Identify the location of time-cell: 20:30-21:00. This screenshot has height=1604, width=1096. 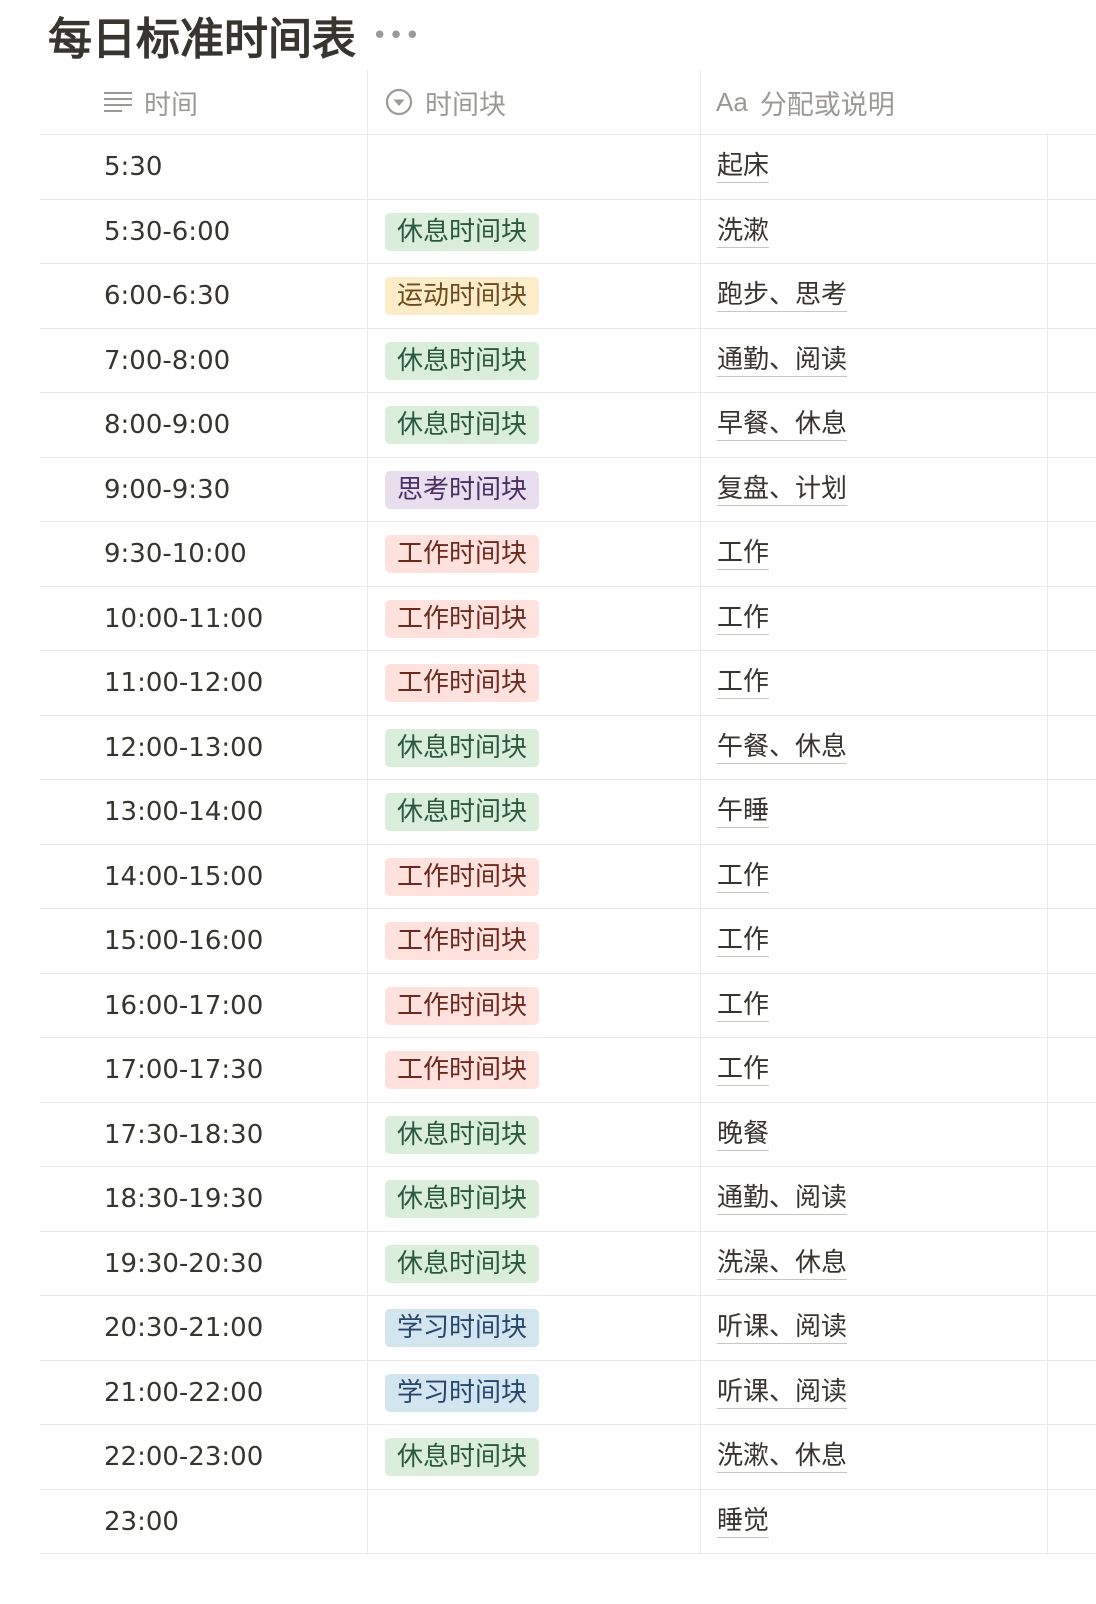
(183, 1328).